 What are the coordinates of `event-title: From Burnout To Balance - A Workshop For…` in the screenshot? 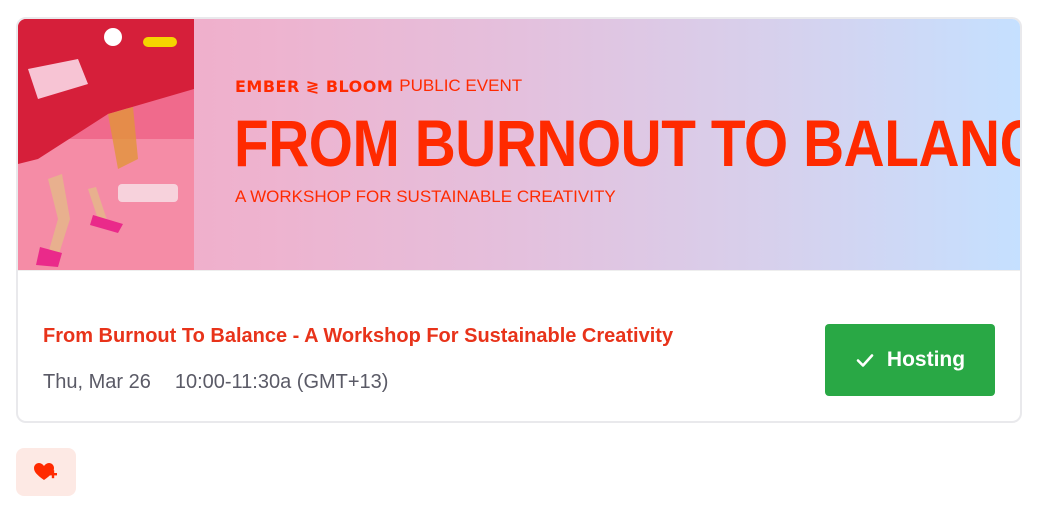 It's located at (358, 336).